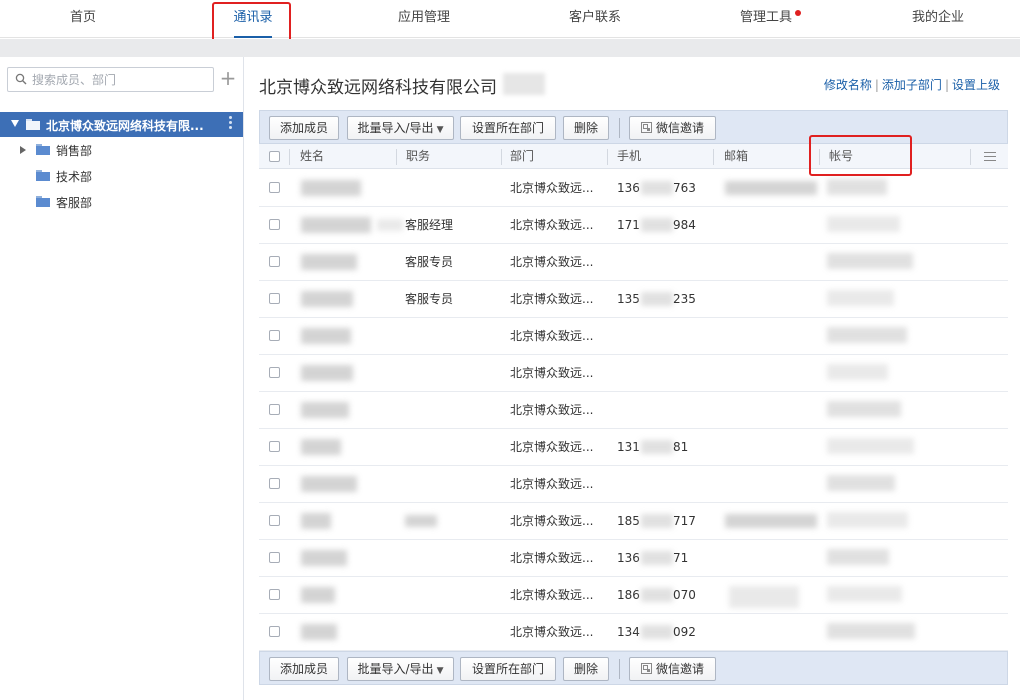  What do you see at coordinates (395, 128) in the screenshot?
I see `import-export-label: 批量导入/导出` at bounding box center [395, 128].